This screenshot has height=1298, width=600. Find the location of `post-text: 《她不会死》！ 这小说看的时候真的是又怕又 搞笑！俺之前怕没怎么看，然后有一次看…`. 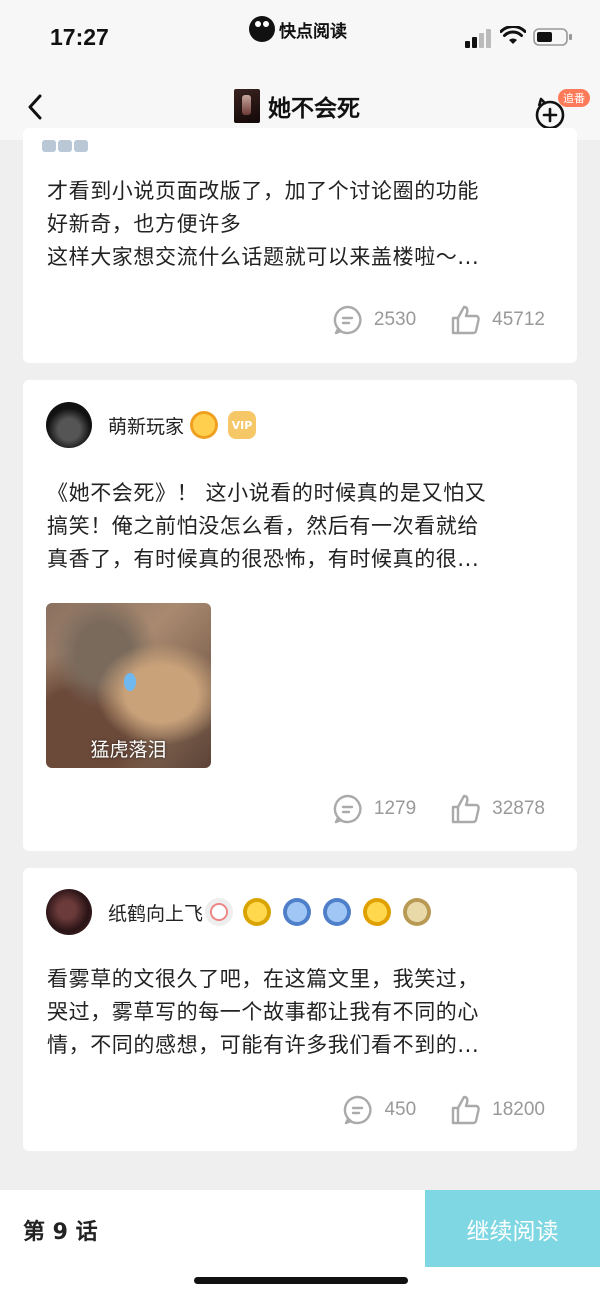

post-text: 《她不会死》！ 这小说看的时候真的是又怕又 搞笑！俺之前怕没怎么看，然后有一次看… is located at coordinates (300, 526).